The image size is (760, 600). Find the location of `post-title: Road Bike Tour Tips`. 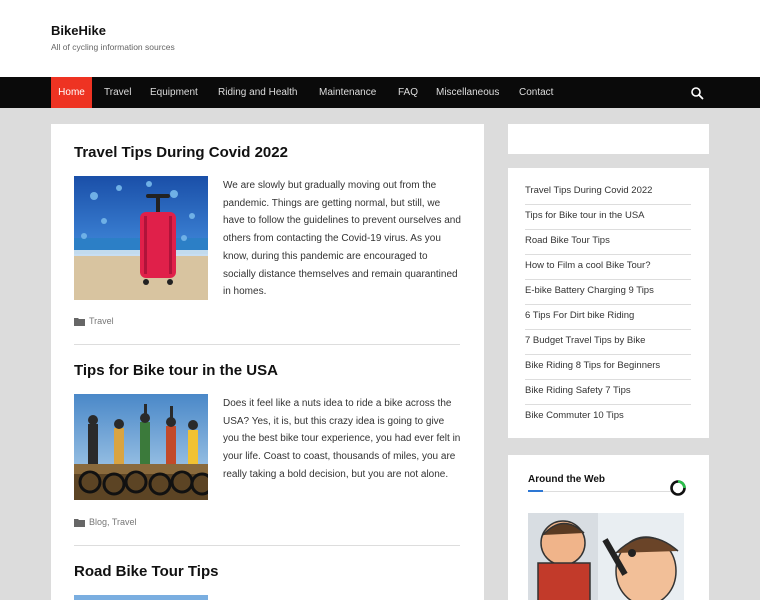

post-title: Road Bike Tour Tips is located at coordinates (146, 571).